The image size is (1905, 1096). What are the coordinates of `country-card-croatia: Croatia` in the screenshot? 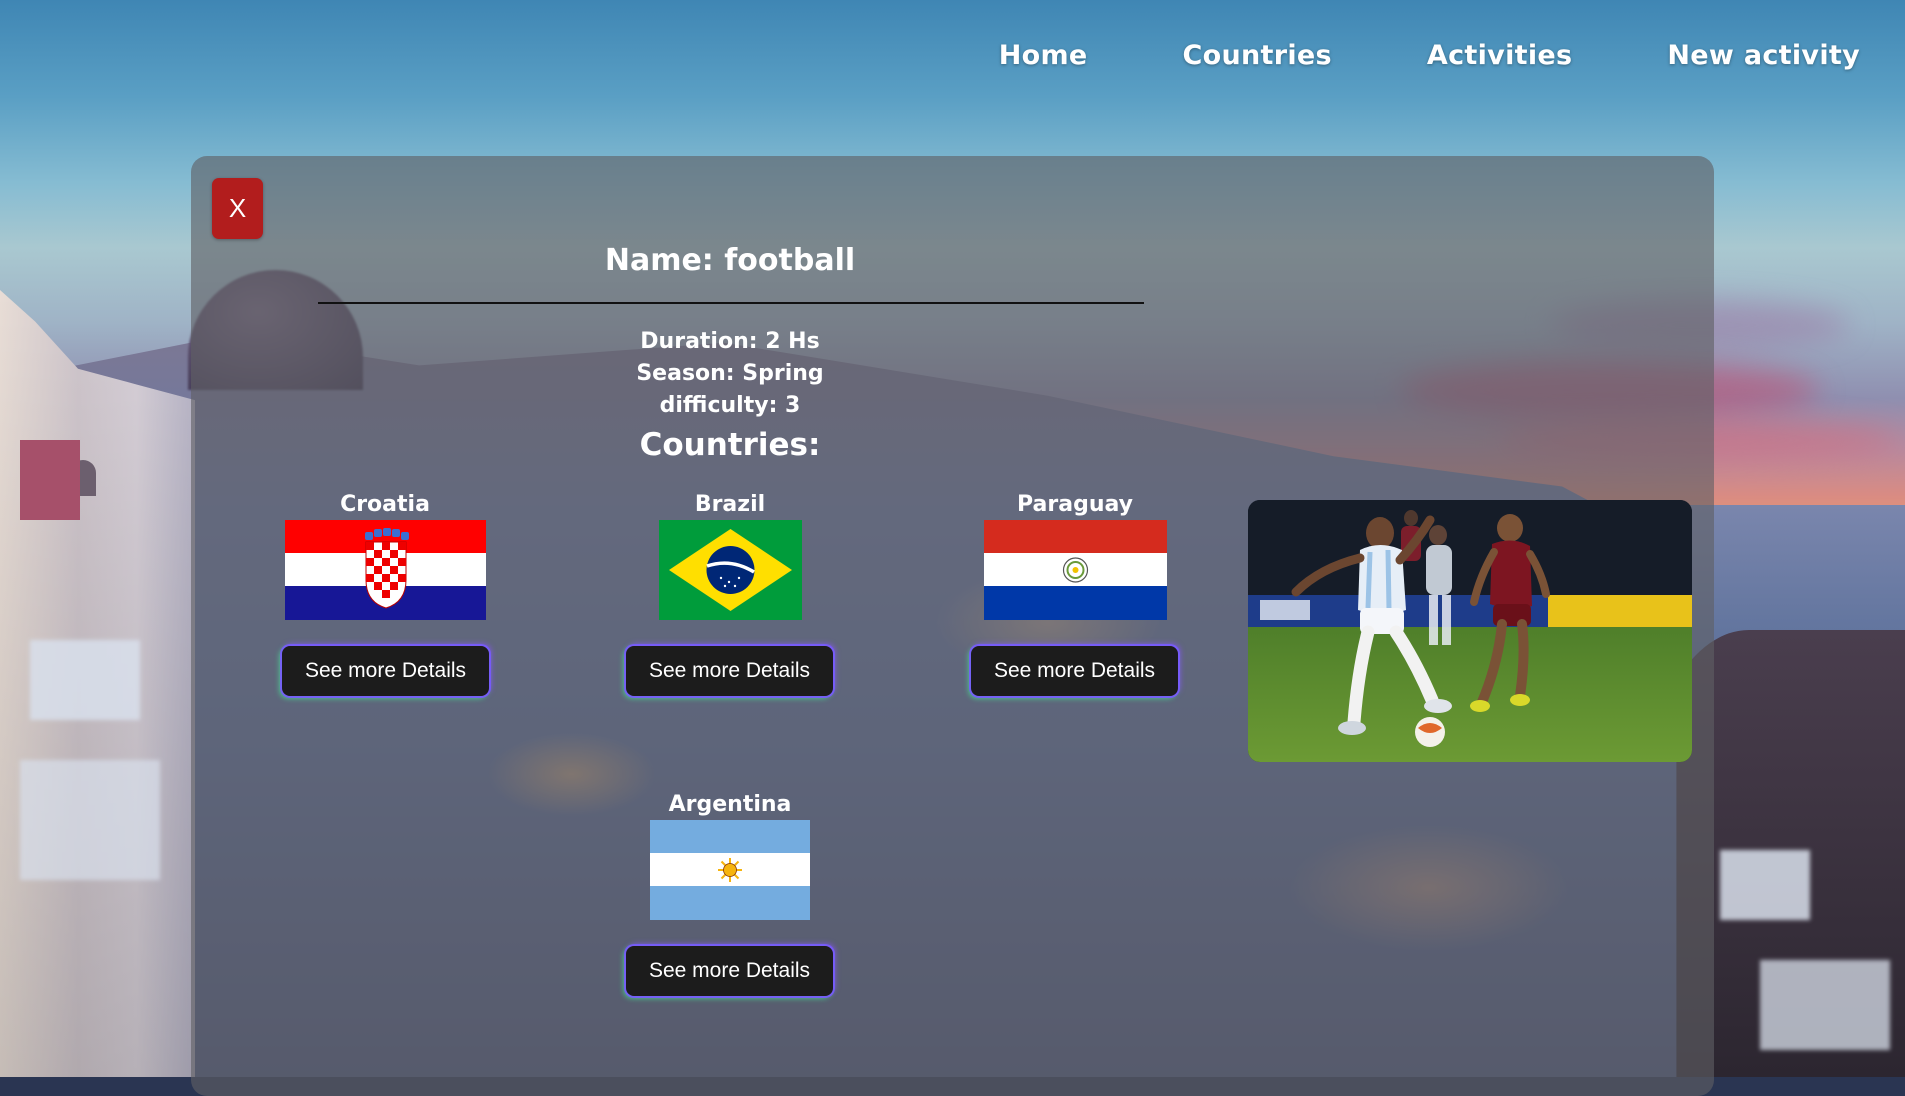 It's located at (385, 555).